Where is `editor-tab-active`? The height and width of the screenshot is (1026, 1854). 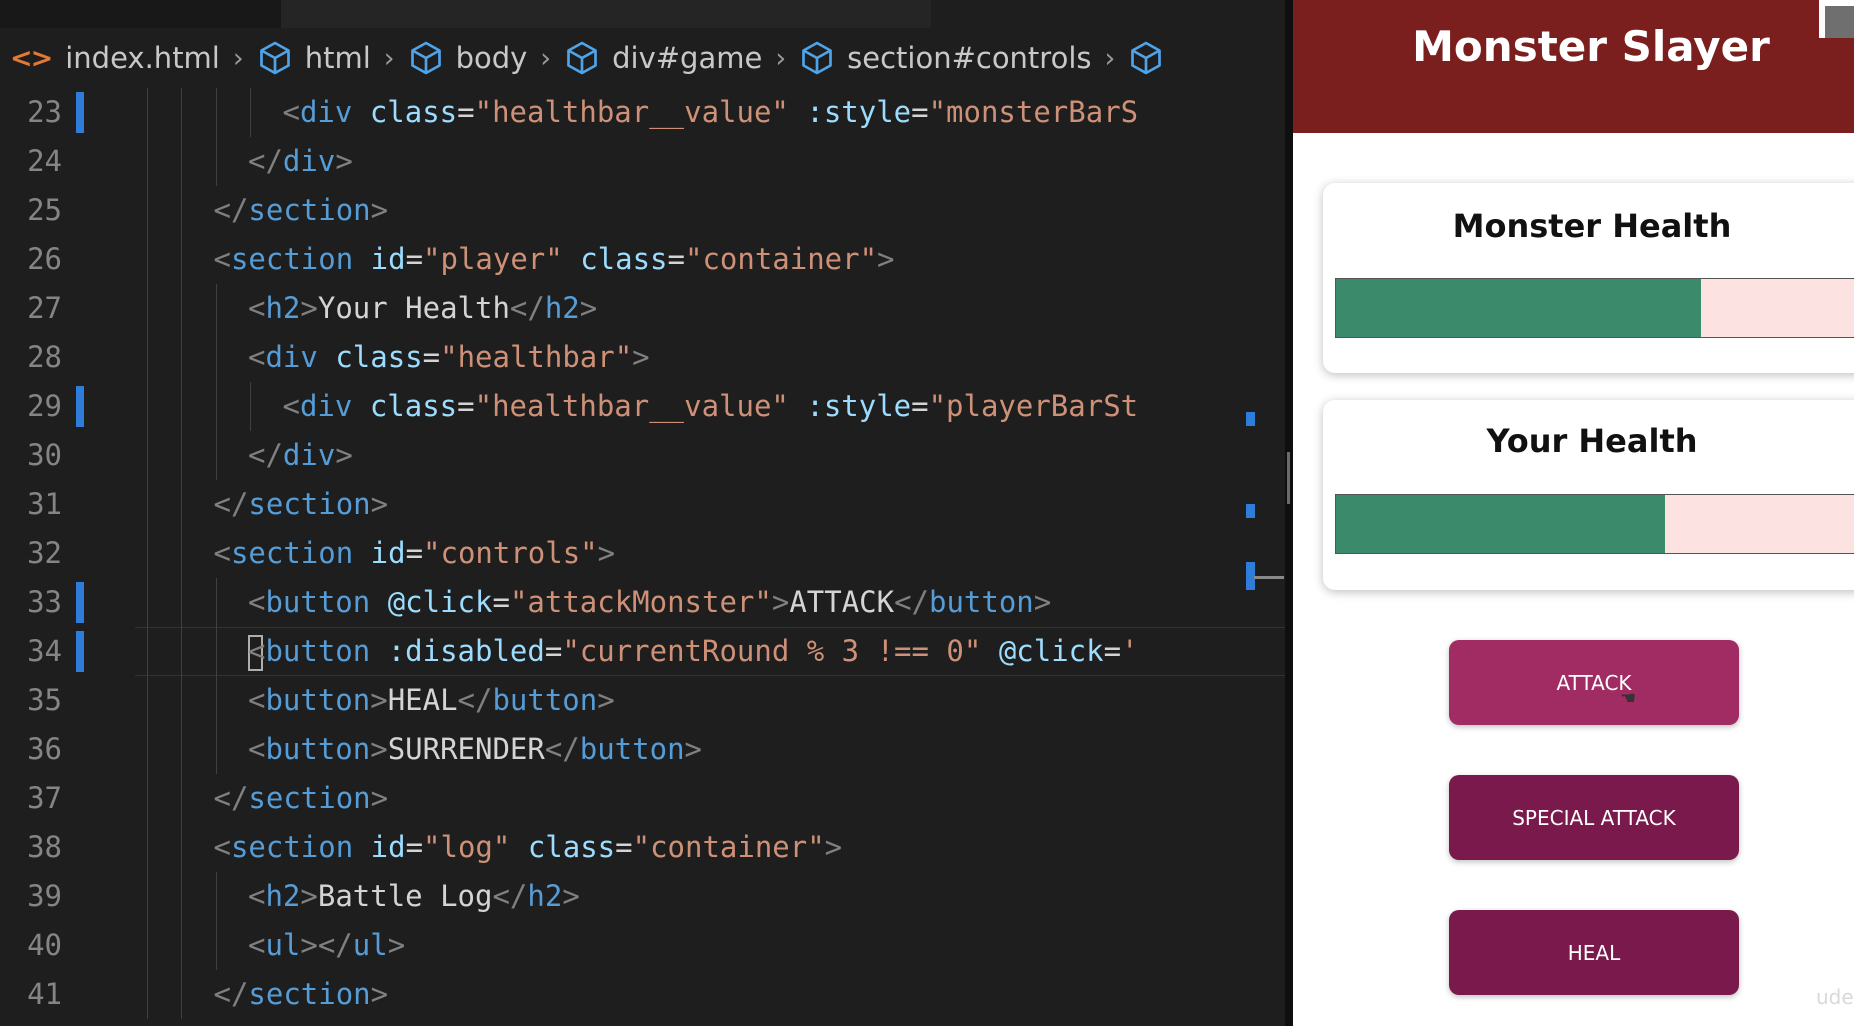 editor-tab-active is located at coordinates (1108, 14).